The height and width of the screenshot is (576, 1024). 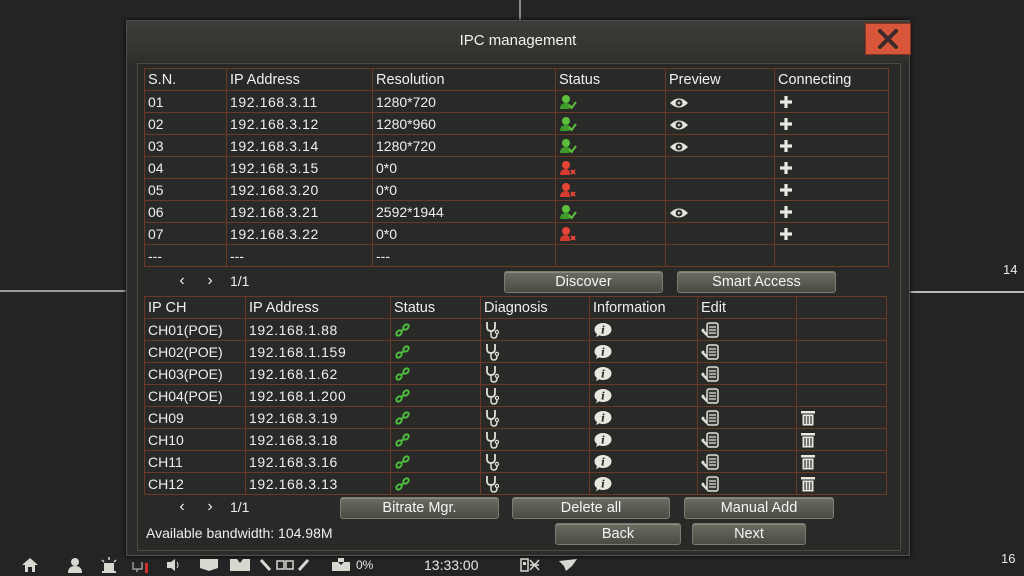 What do you see at coordinates (888, 39) in the screenshot?
I see `close-button` at bounding box center [888, 39].